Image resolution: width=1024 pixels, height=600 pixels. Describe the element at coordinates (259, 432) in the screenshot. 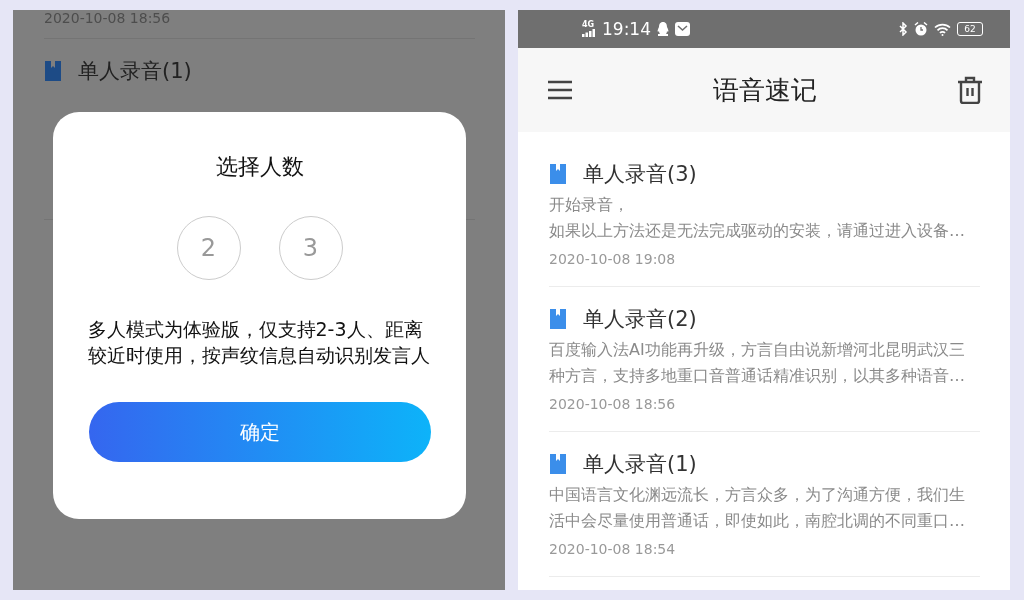

I see `confirm-button: 确定` at that location.